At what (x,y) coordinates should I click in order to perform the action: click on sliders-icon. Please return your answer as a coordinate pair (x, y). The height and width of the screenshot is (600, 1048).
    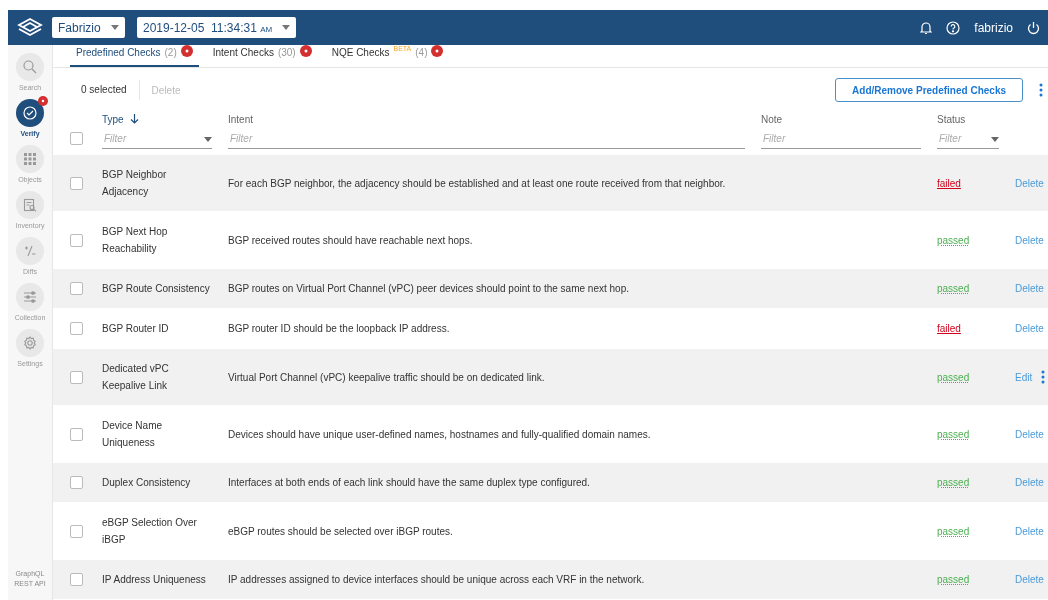
    Looking at the image, I should click on (30, 297).